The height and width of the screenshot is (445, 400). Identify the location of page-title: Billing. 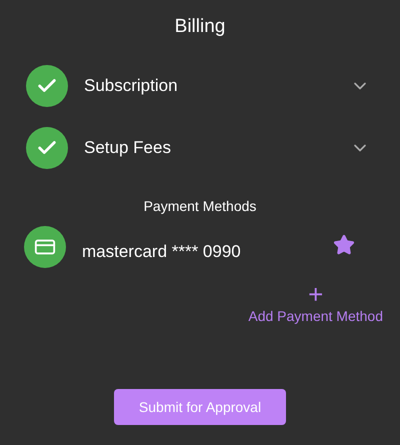
(200, 27).